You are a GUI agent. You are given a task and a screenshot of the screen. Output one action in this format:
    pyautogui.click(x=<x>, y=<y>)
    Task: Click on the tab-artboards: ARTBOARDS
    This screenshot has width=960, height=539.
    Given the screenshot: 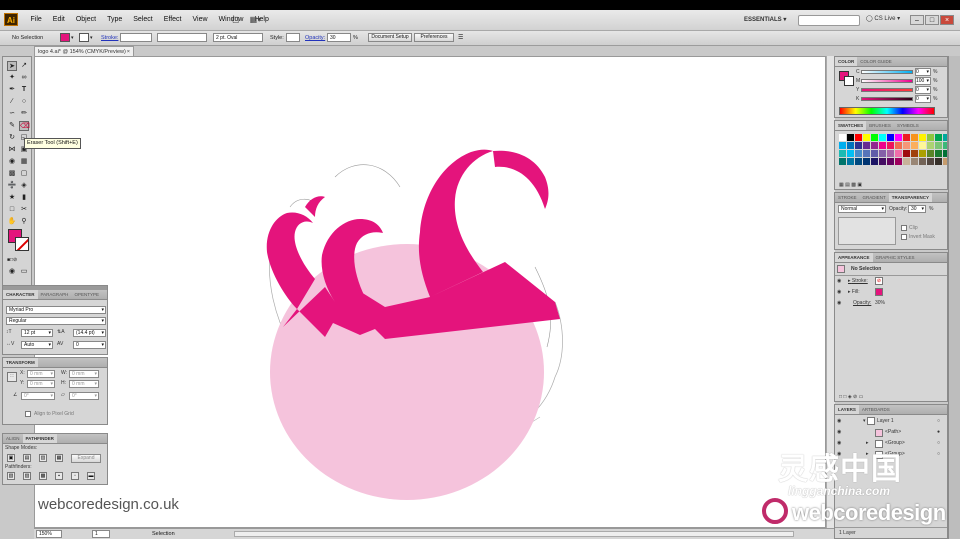 What is the action you would take?
    pyautogui.click(x=876, y=409)
    